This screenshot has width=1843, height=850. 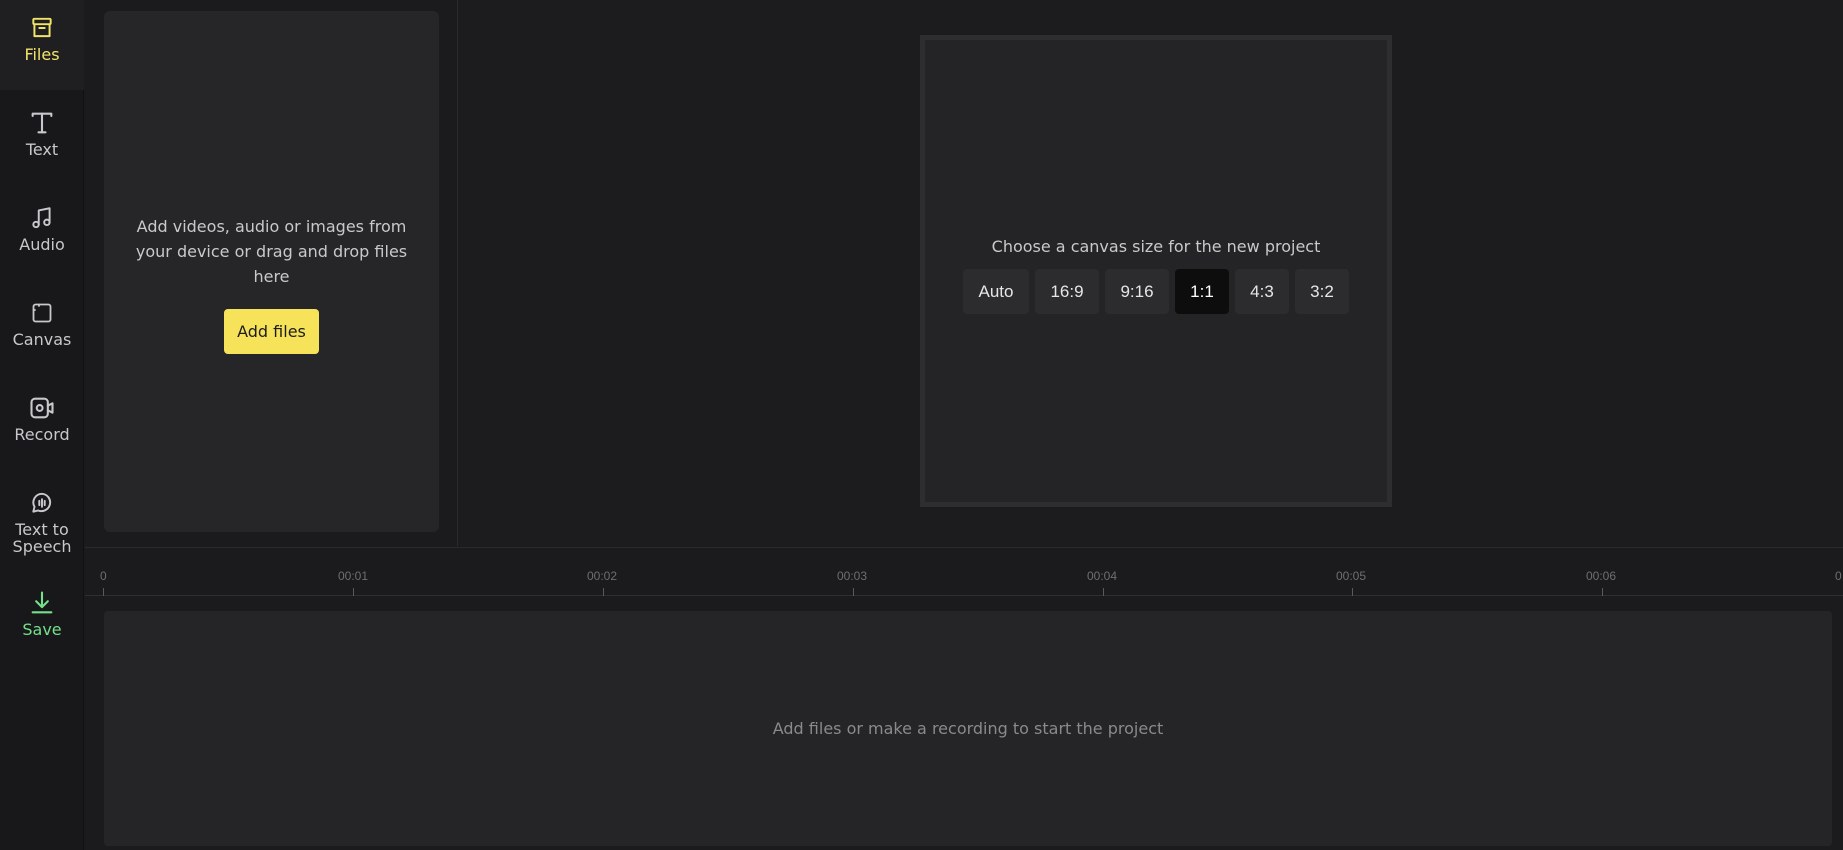 What do you see at coordinates (42, 28) in the screenshot?
I see `archive-box-icon` at bounding box center [42, 28].